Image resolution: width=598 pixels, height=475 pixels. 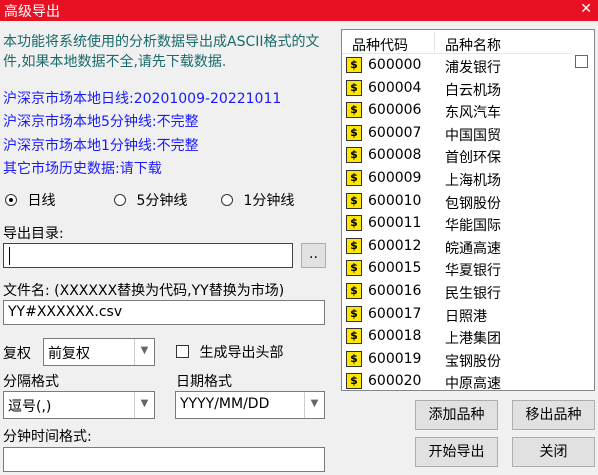 I want to click on list-item-code: 600011, so click(x=395, y=223).